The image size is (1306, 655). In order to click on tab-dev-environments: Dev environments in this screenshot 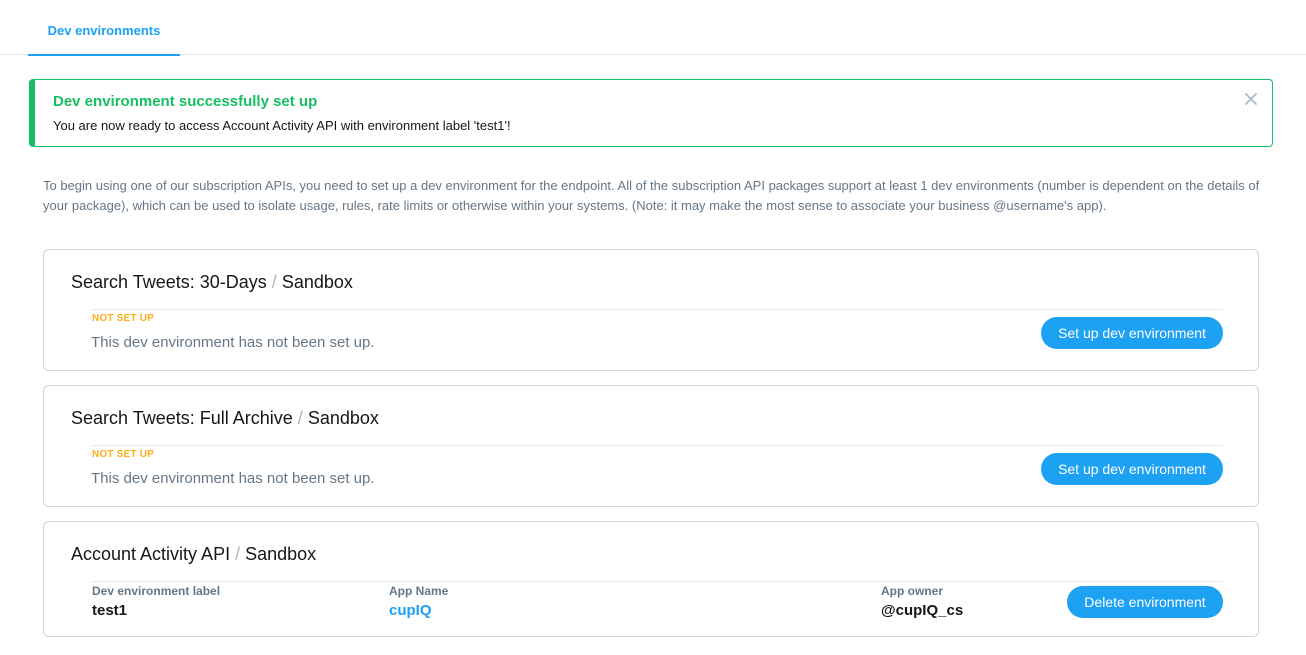, I will do `click(104, 28)`.